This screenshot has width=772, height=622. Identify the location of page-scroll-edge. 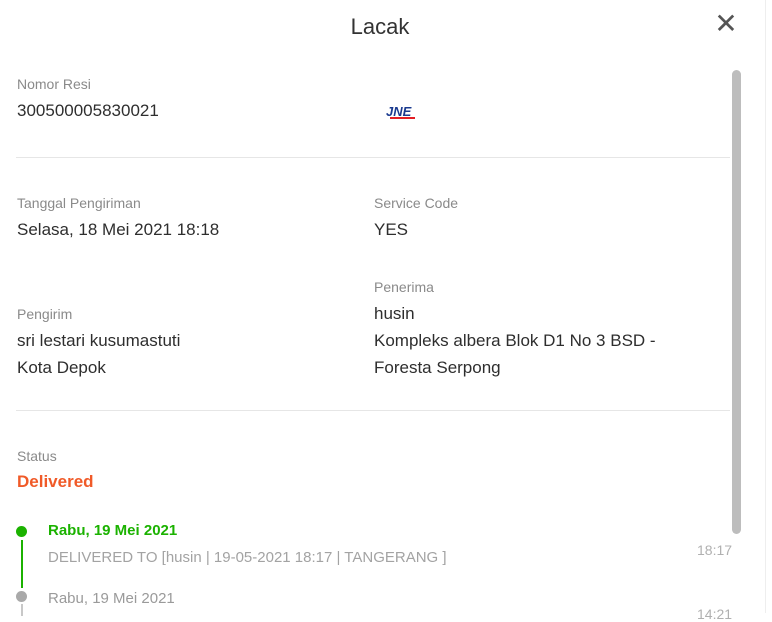
(768, 306).